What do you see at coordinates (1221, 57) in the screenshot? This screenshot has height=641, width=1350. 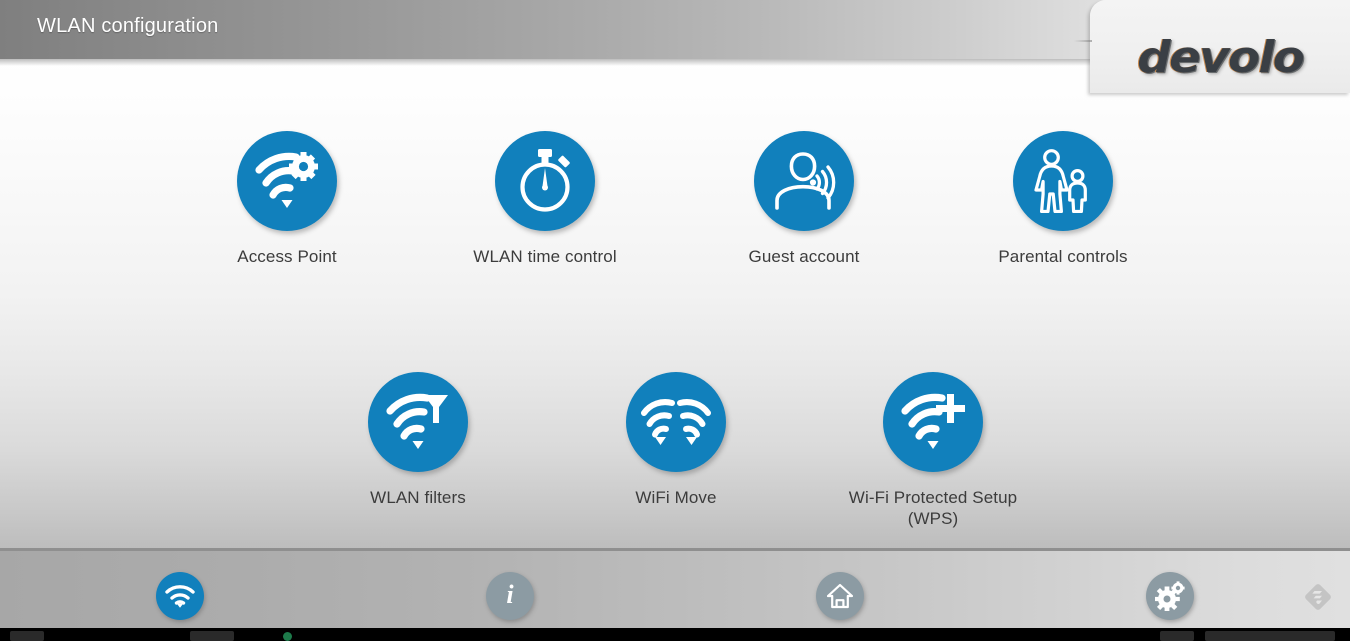 I see `devolo-logo-text: devolo` at bounding box center [1221, 57].